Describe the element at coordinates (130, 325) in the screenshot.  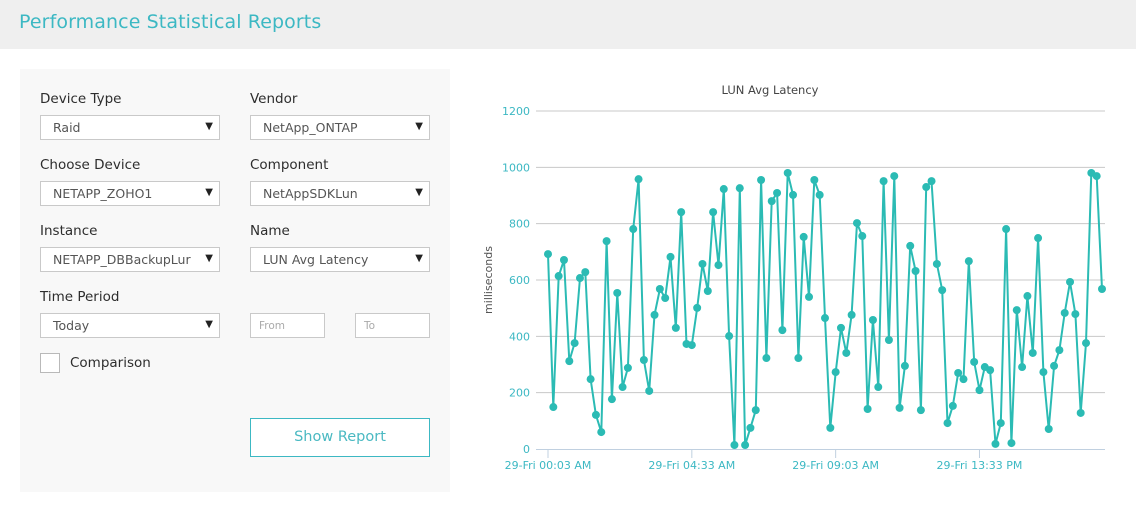
I see `time-period-select: Today ▼` at that location.